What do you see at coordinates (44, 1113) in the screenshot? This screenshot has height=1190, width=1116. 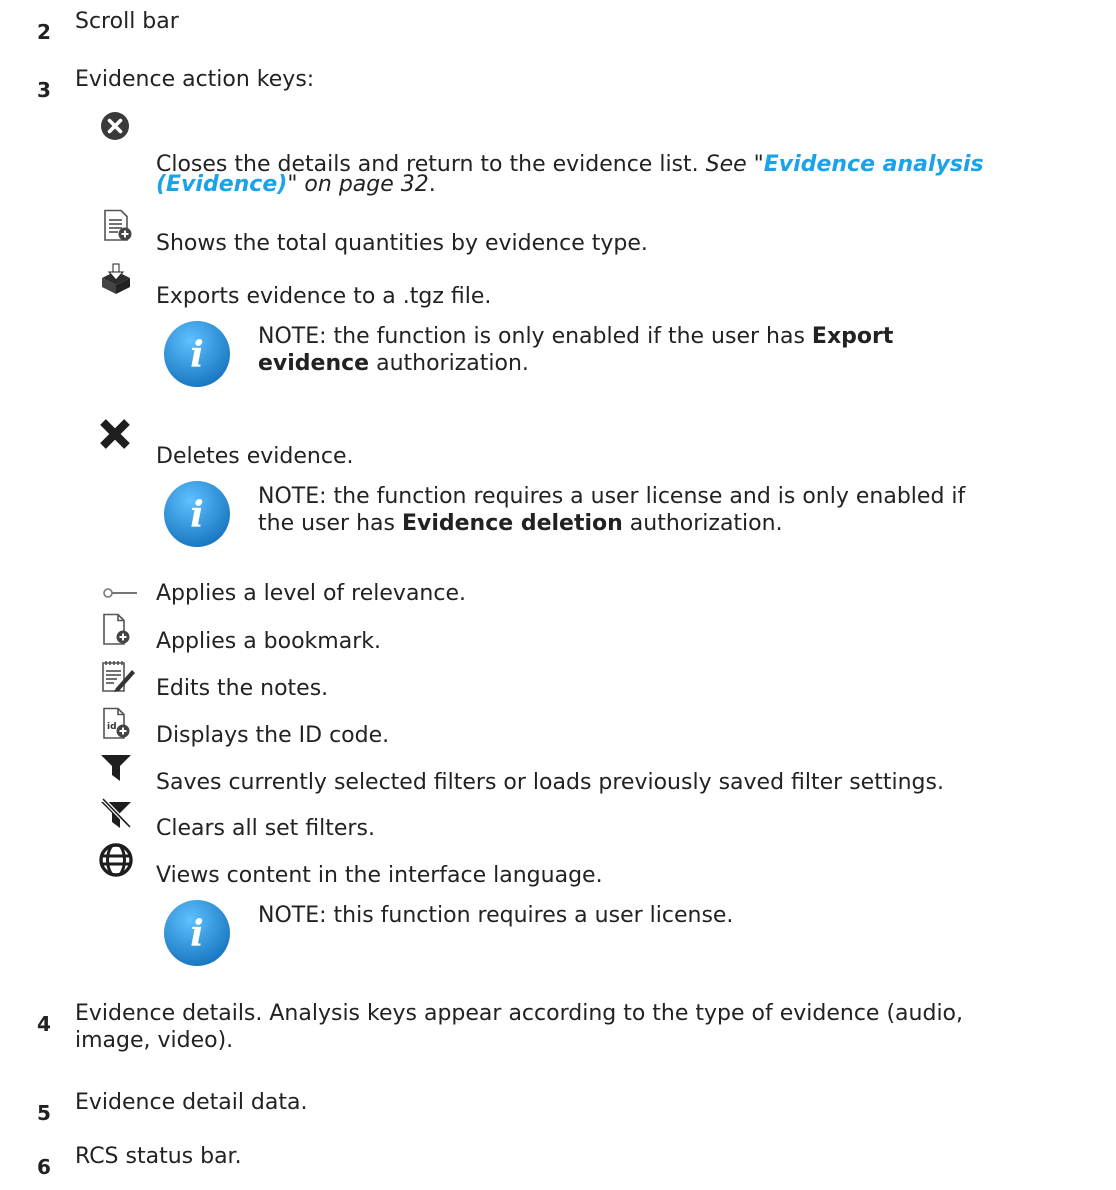 I see `item-number: 5` at bounding box center [44, 1113].